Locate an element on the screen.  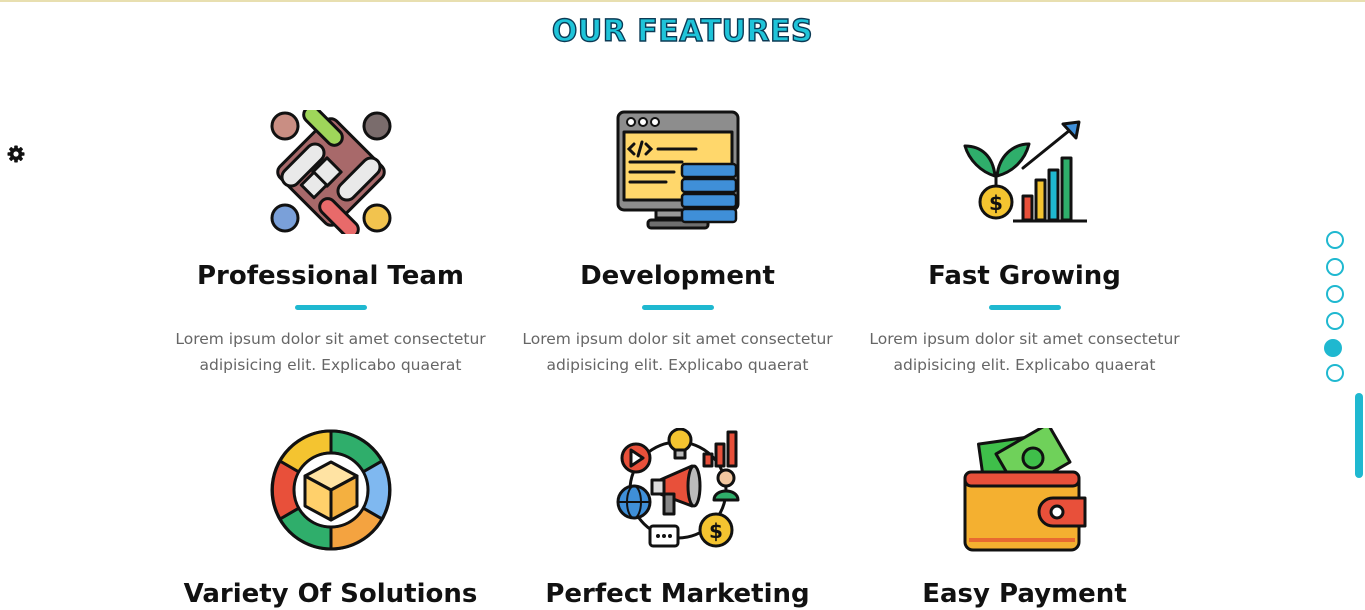
gear-icon is located at coordinates (16, 154).